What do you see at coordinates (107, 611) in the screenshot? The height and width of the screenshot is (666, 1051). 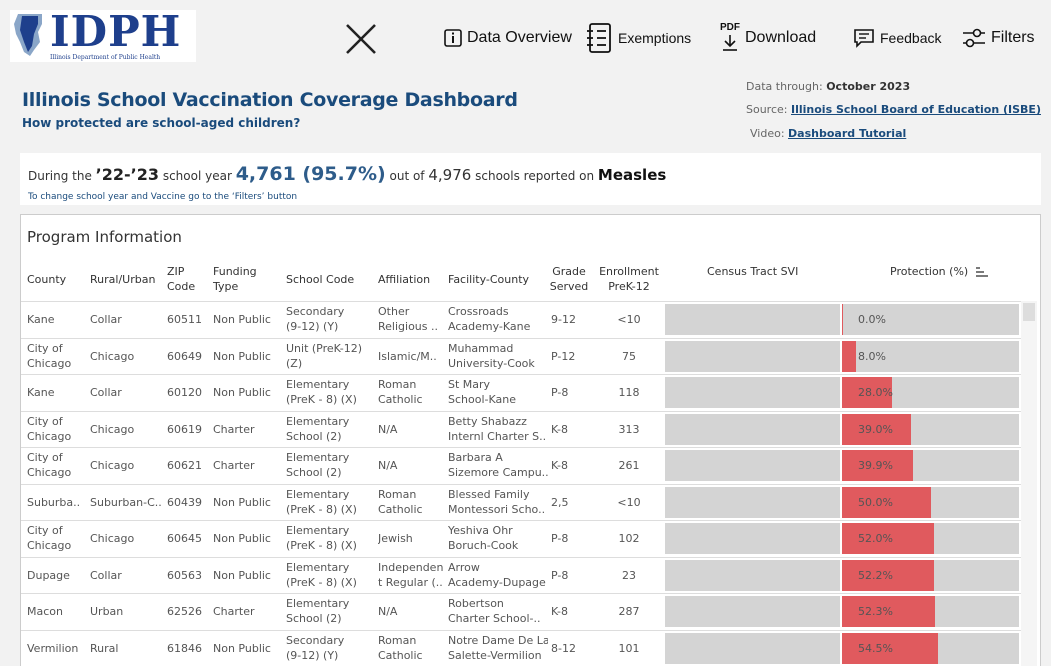 I see `rural-cell: Urban` at bounding box center [107, 611].